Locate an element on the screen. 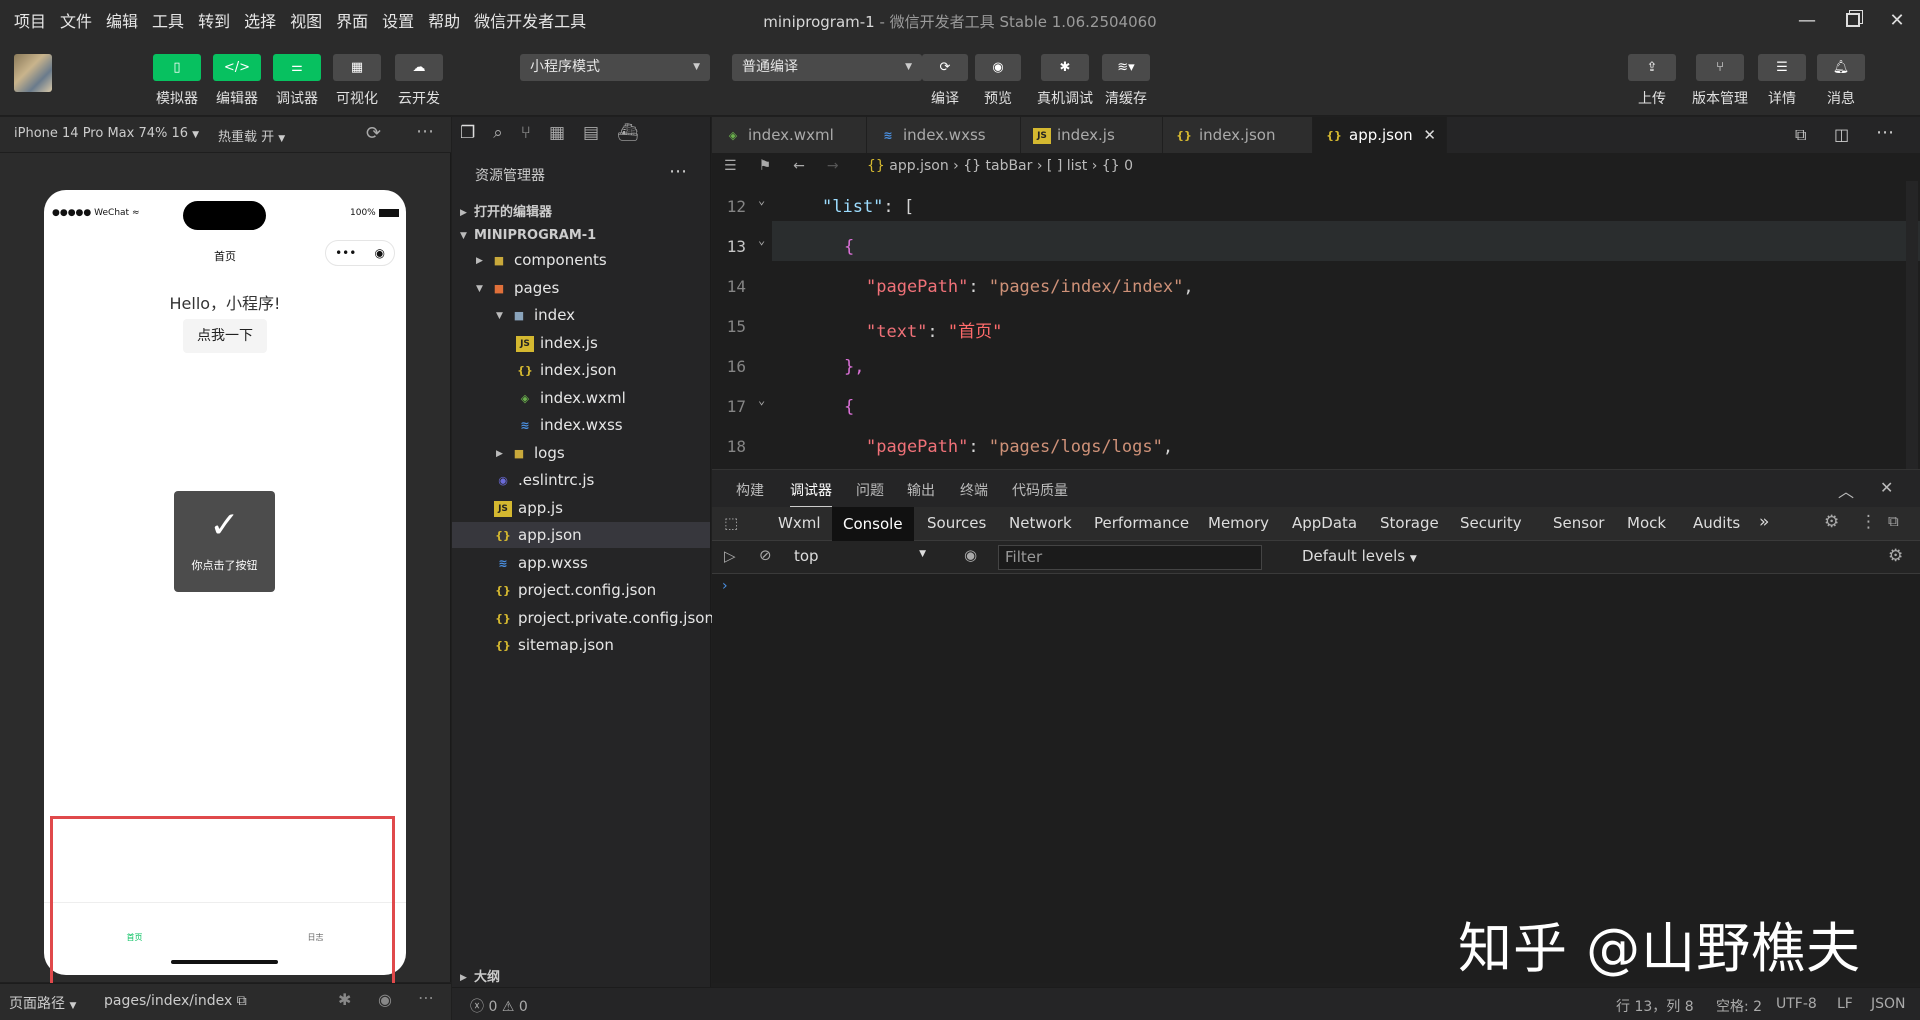 The width and height of the screenshot is (1920, 1020). panel-tab-debugger: 调试器 is located at coordinates (811, 494).